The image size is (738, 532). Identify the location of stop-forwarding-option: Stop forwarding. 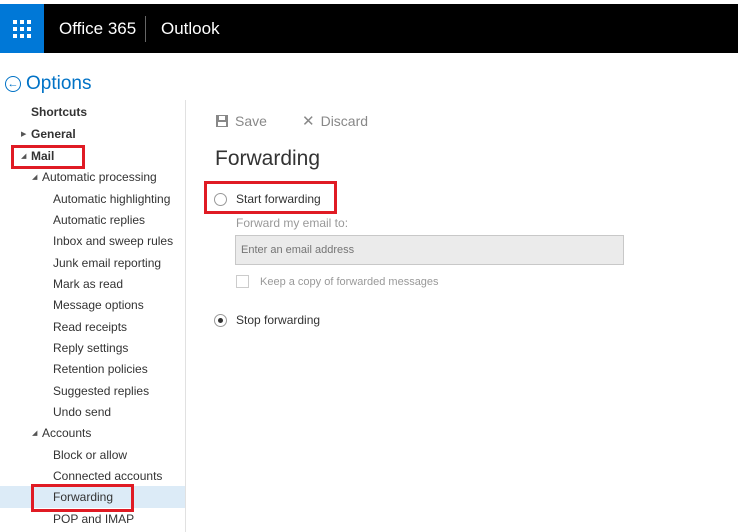
(267, 320).